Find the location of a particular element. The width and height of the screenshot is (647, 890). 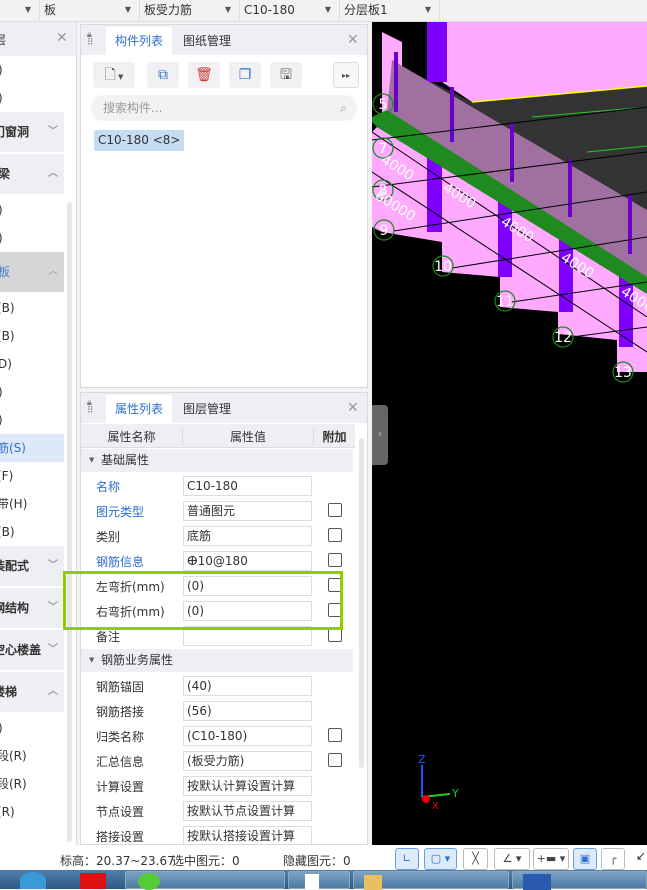

property-value-input: C10-180 is located at coordinates (247, 486).